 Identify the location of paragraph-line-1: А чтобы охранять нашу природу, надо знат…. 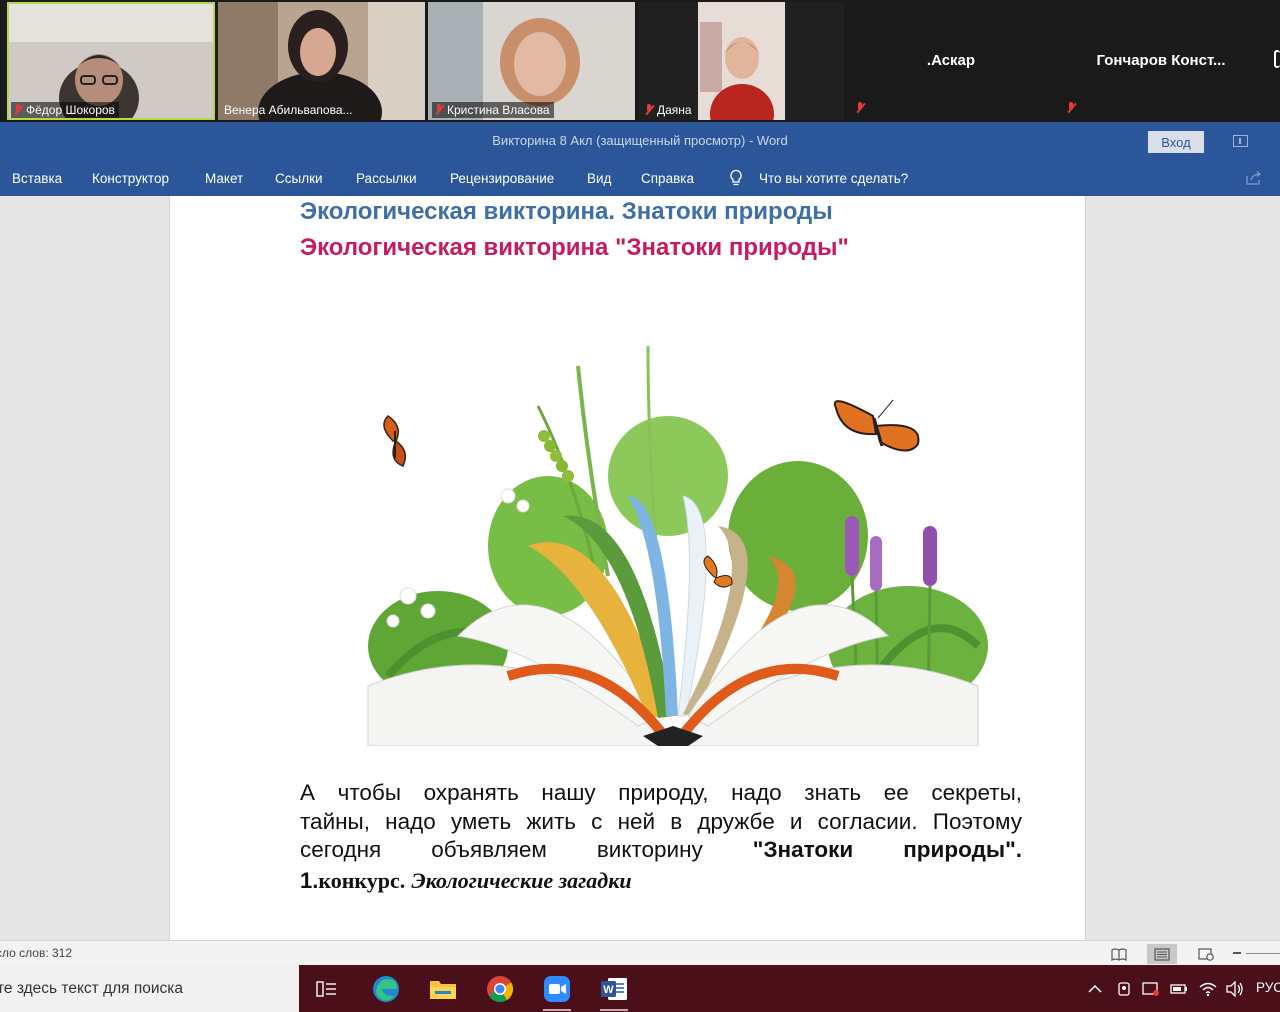
(661, 792).